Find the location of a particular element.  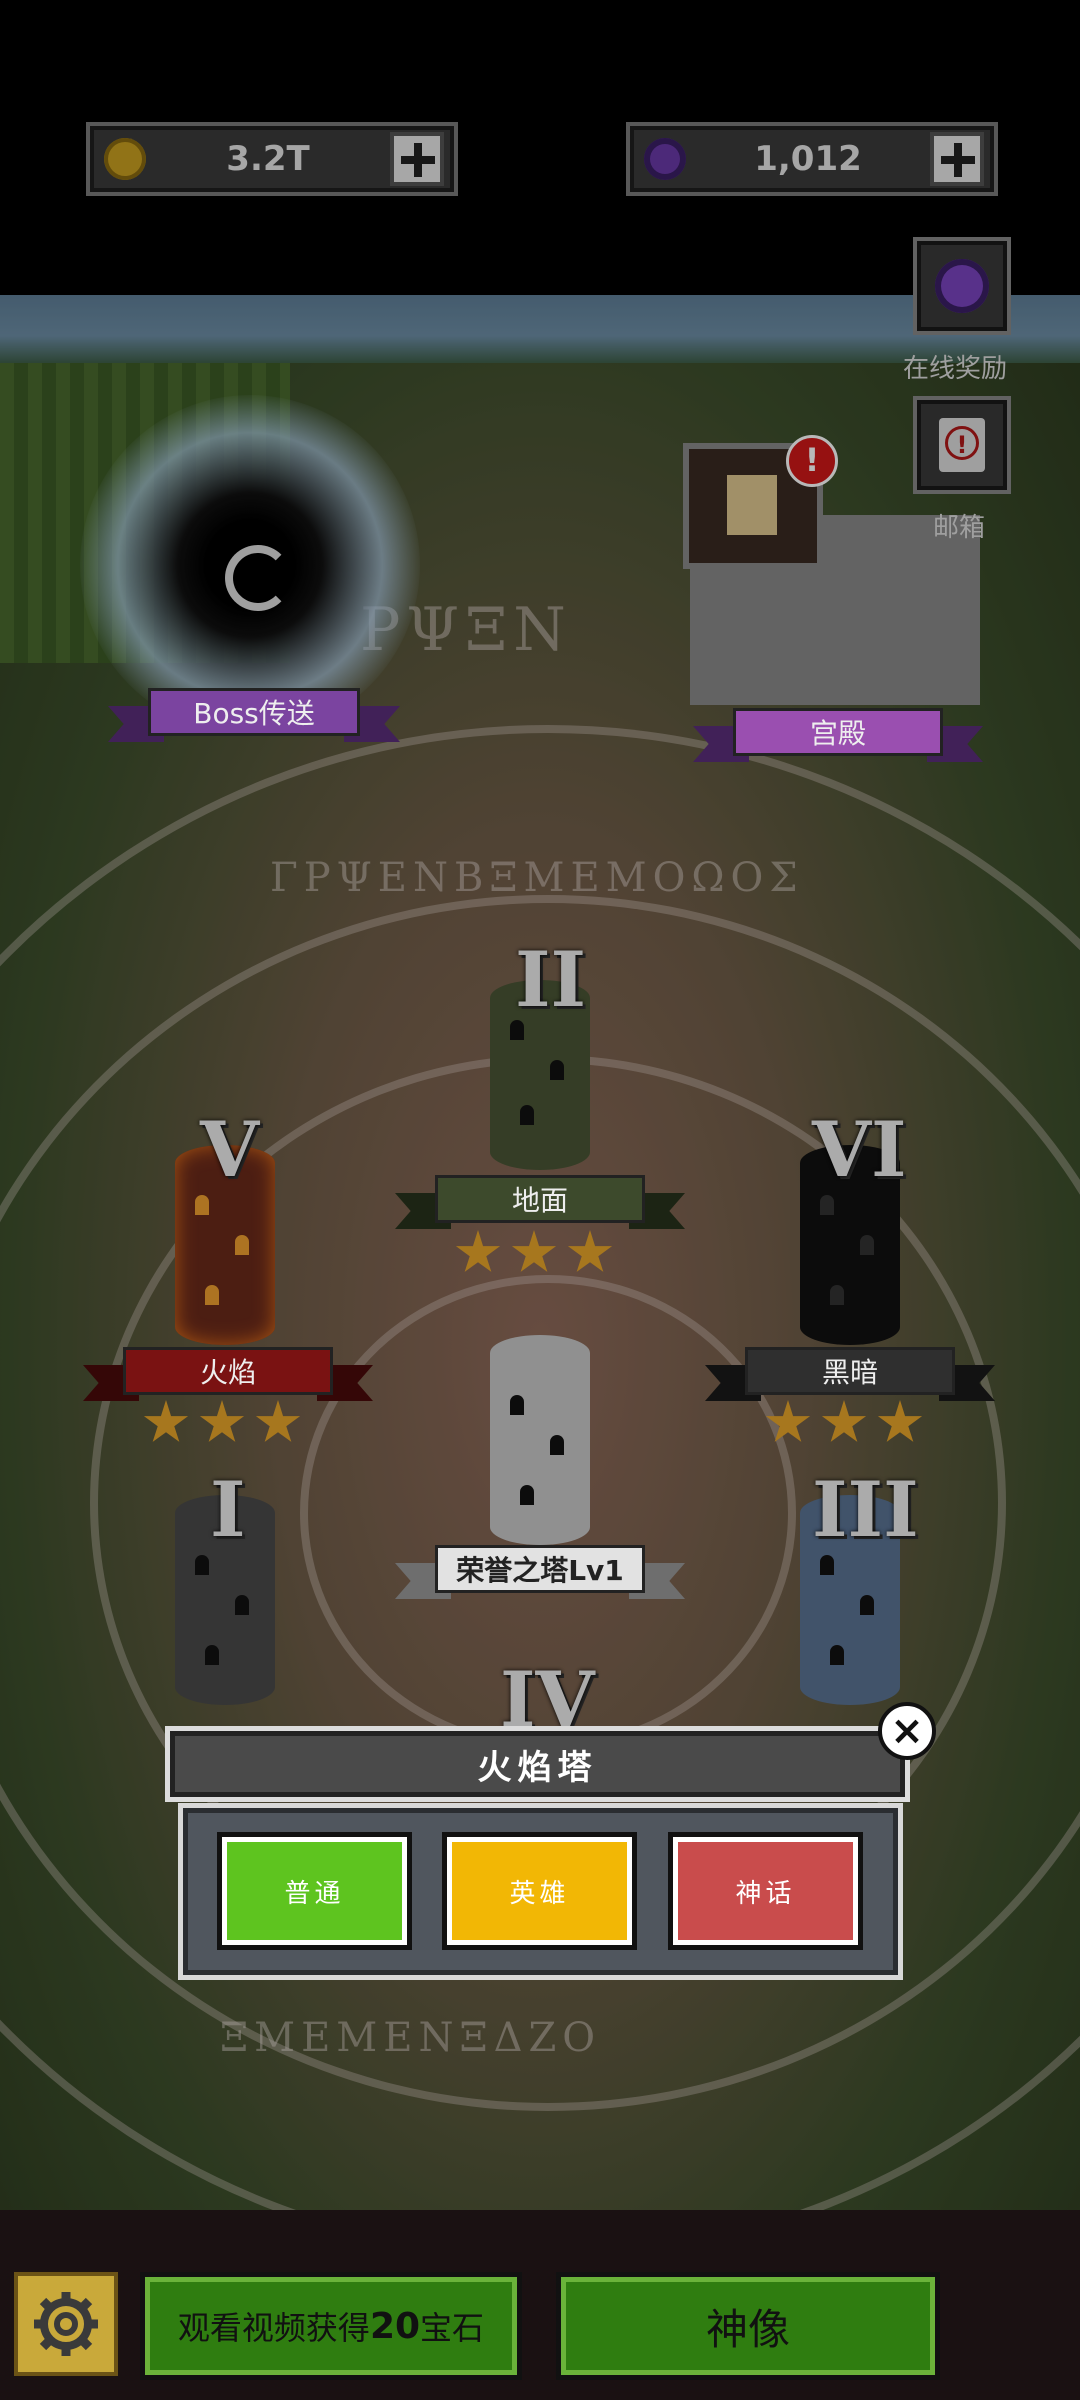

fire-tower-banner: 火焰 is located at coordinates (228, 1374).